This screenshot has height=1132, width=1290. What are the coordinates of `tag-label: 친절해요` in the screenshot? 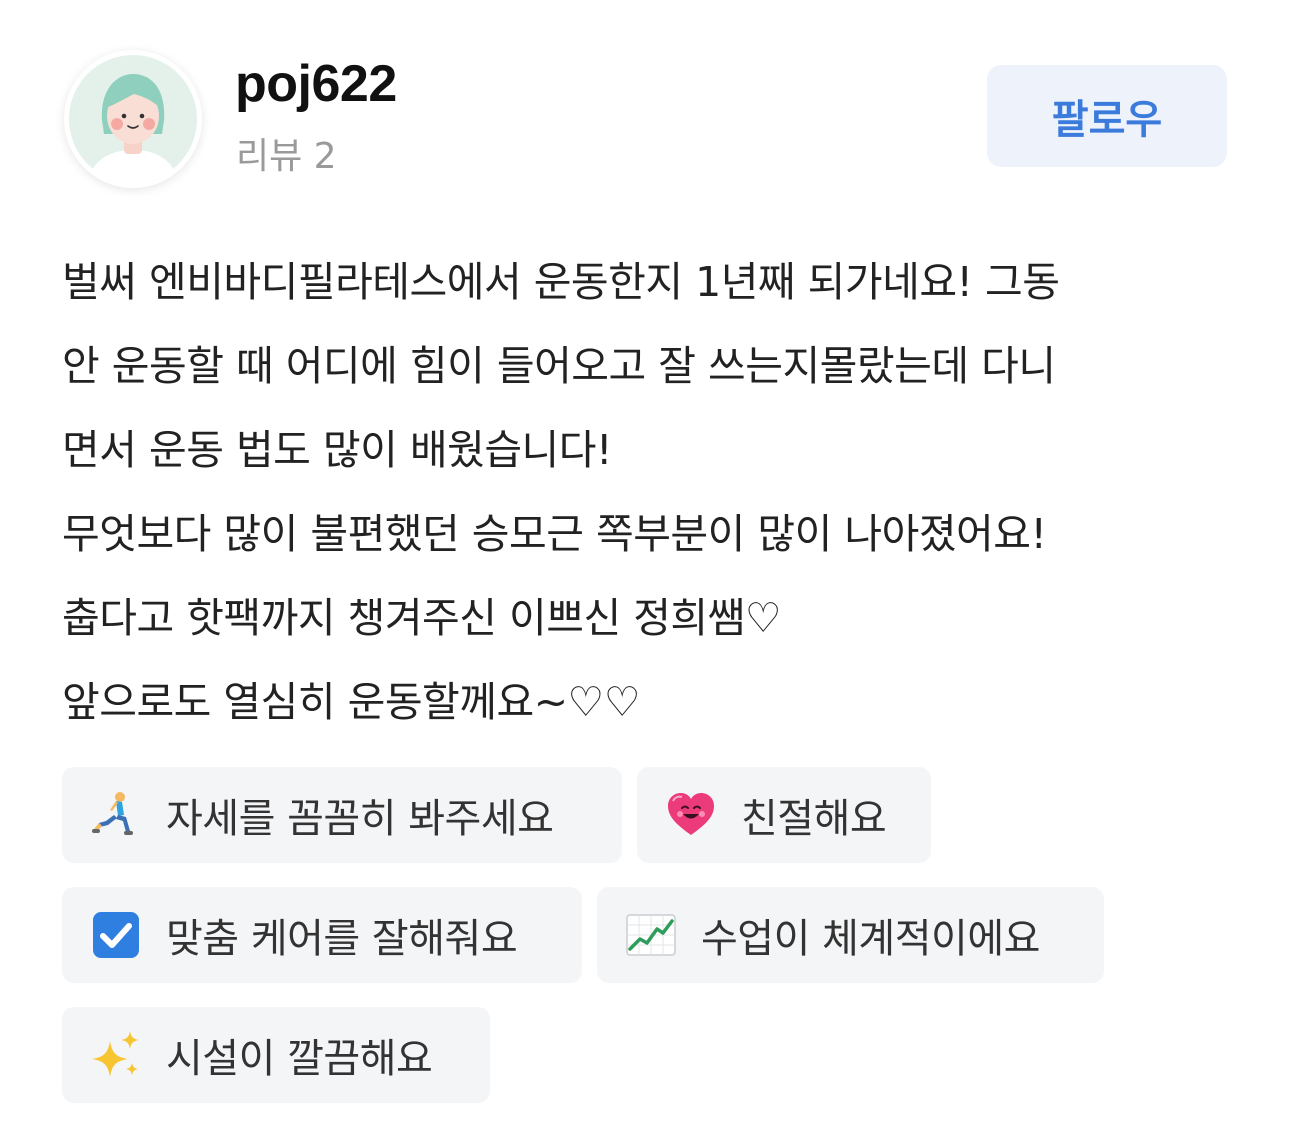 It's located at (814, 819).